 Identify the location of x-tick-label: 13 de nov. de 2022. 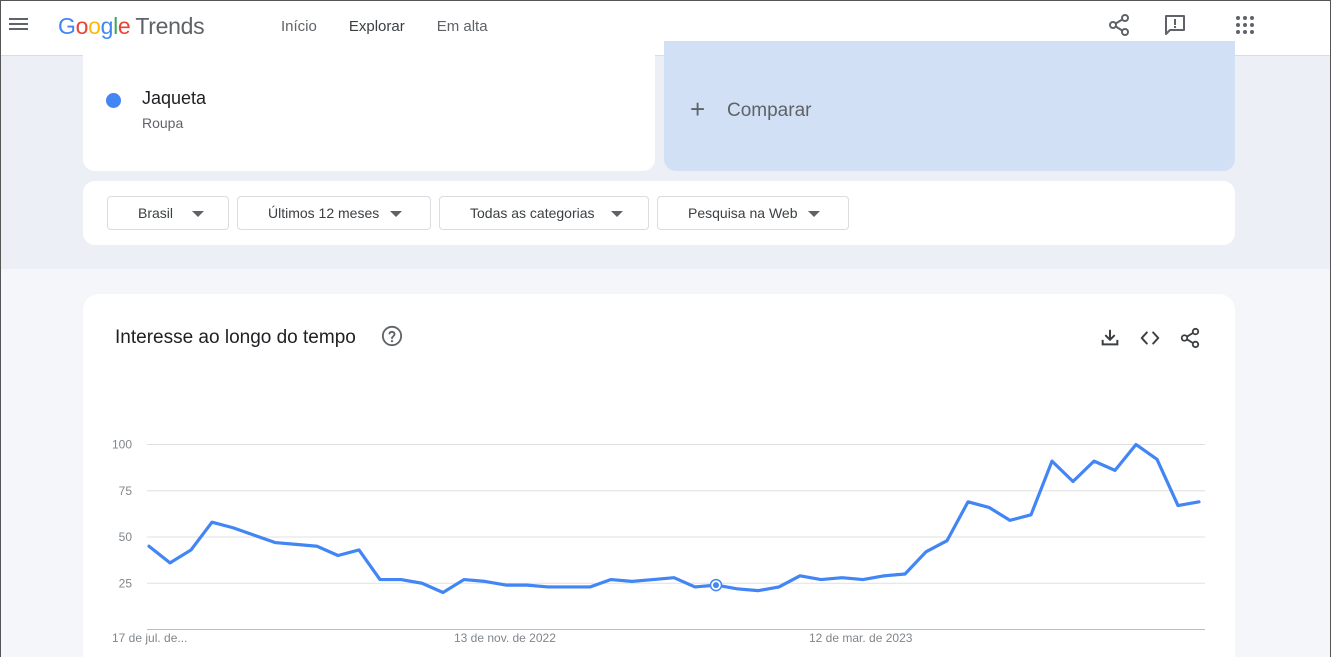
(505, 638).